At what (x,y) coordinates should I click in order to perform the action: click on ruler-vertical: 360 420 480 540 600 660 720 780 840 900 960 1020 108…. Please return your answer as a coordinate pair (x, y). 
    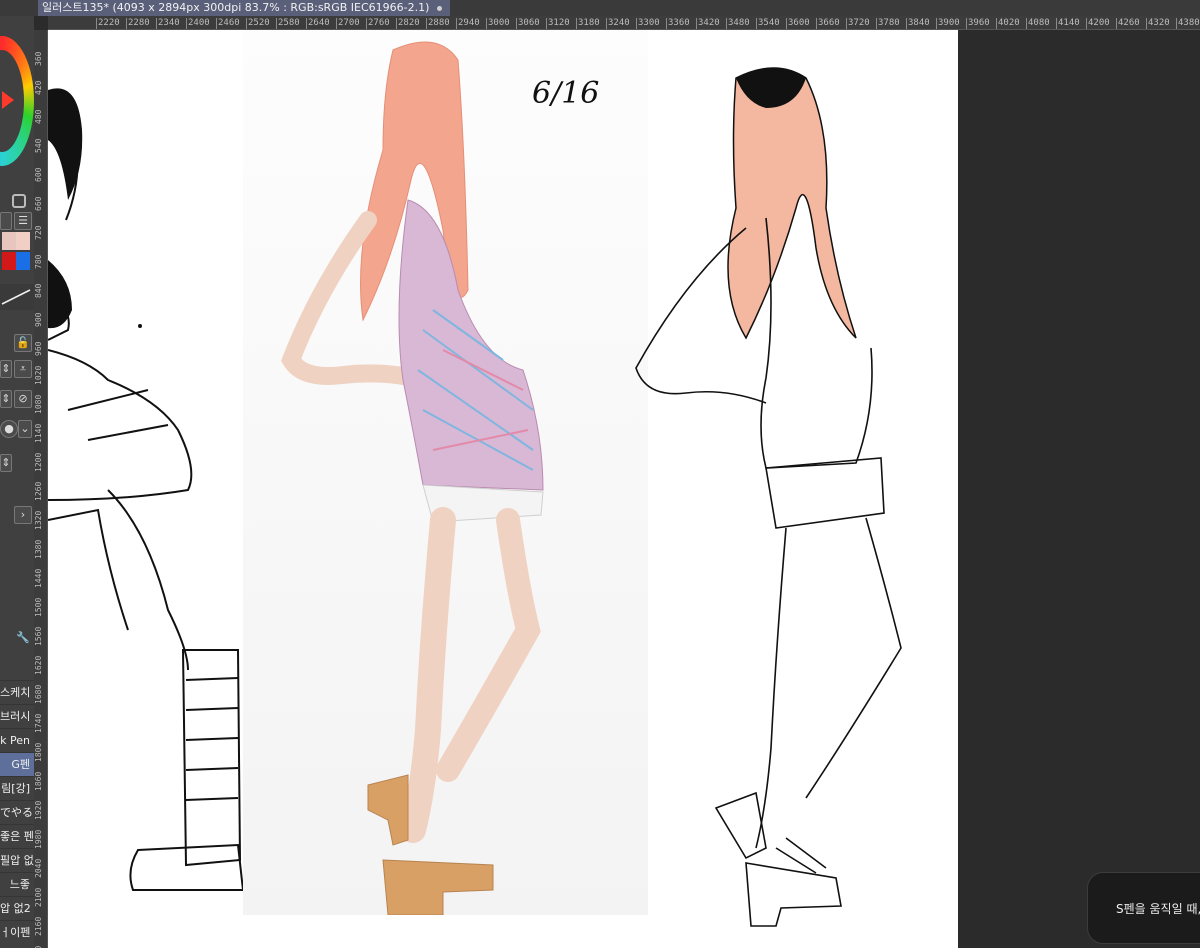
    Looking at the image, I should click on (41, 489).